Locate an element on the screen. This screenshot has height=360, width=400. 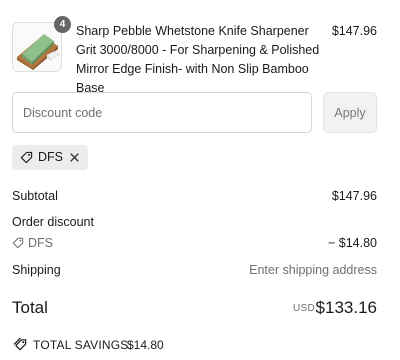
shipping-row: Shipping Enter shipping address is located at coordinates (194, 270).